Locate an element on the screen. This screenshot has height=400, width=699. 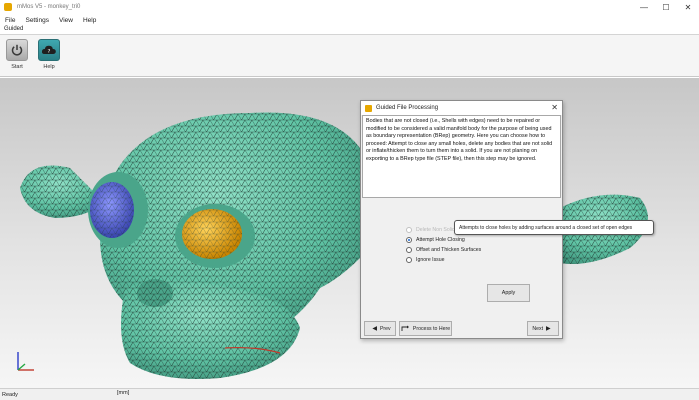
prev-arrow-icon: ◀ is located at coordinates (374, 329).